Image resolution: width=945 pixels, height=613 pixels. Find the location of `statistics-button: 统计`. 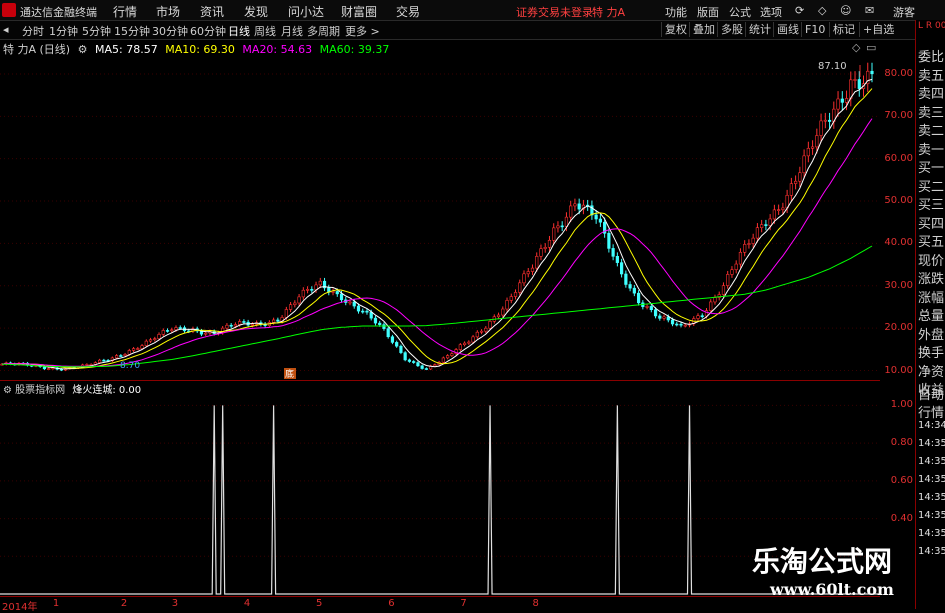

statistics-button: 统计 is located at coordinates (759, 29).